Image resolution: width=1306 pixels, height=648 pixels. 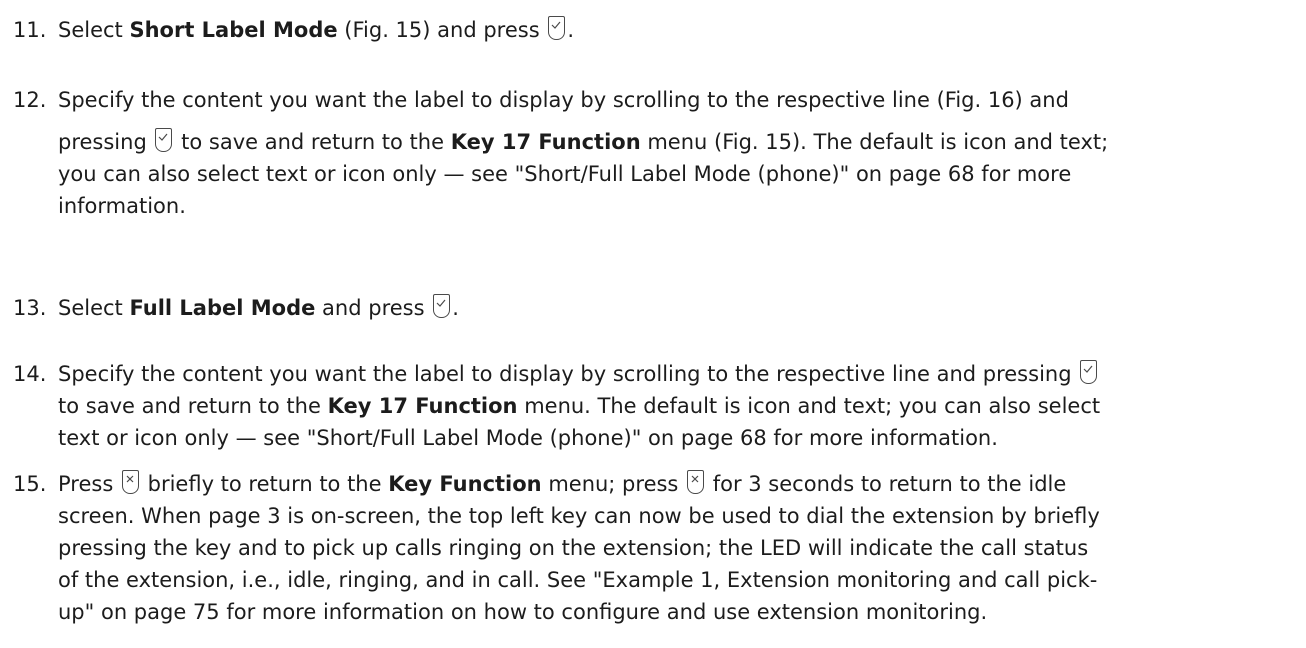 What do you see at coordinates (222, 308) in the screenshot?
I see `menu-item-name: Full Label Mode` at bounding box center [222, 308].